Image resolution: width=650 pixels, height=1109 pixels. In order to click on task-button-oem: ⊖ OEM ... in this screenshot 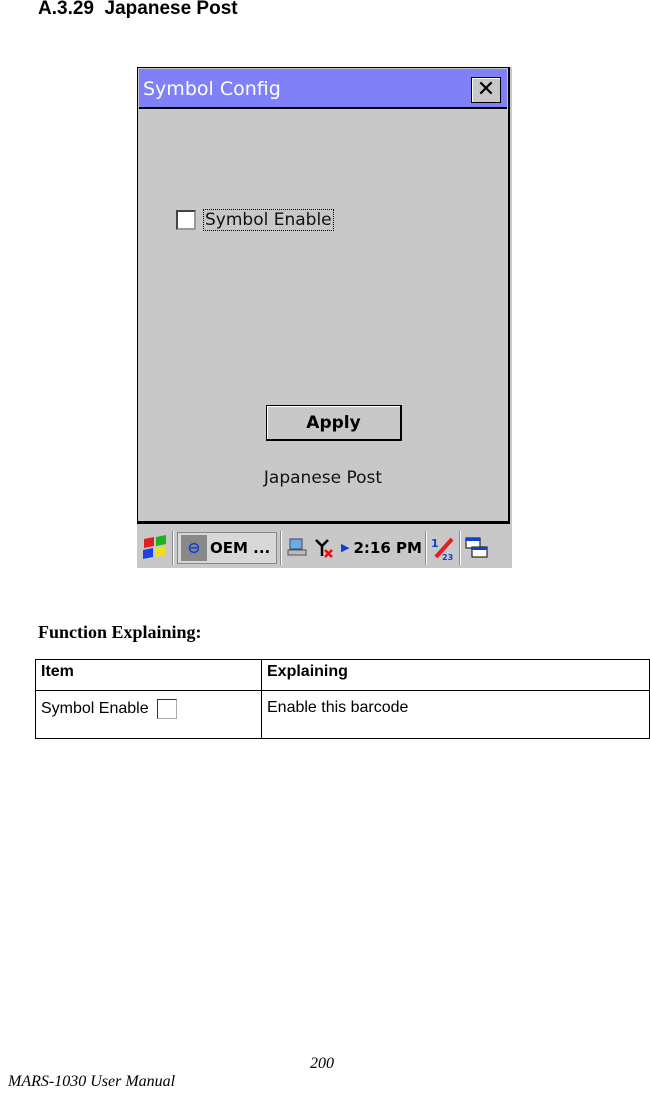, I will do `click(227, 547)`.